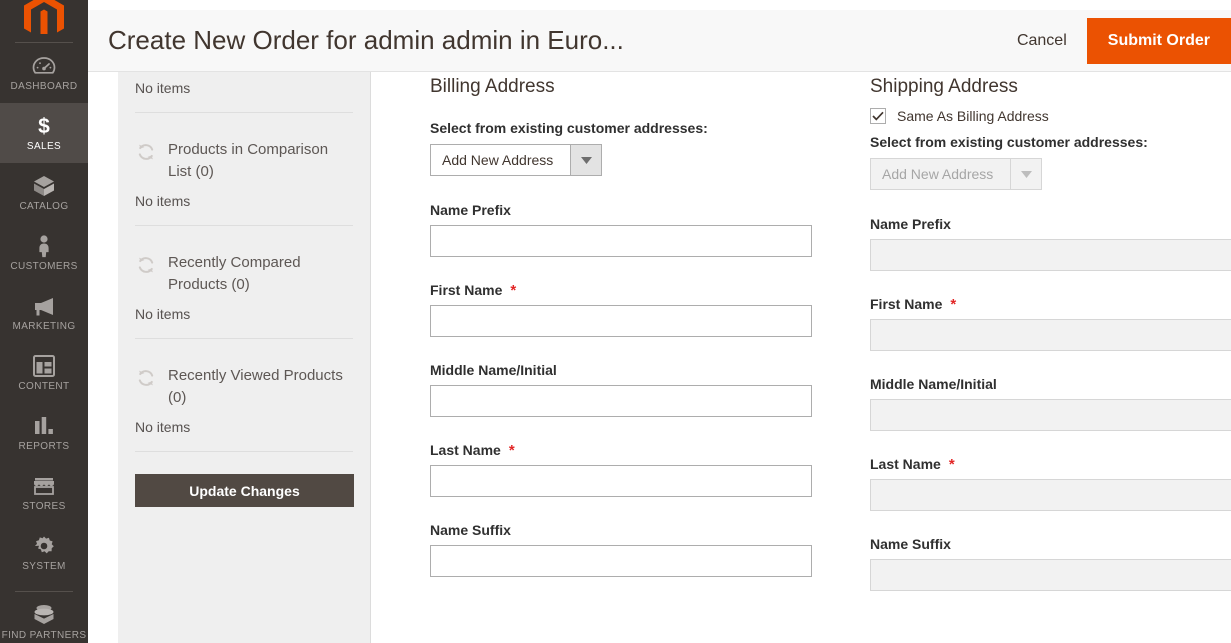 Image resolution: width=1231 pixels, height=643 pixels. What do you see at coordinates (1050, 255) in the screenshot?
I see `shipping-name-prefix-input` at bounding box center [1050, 255].